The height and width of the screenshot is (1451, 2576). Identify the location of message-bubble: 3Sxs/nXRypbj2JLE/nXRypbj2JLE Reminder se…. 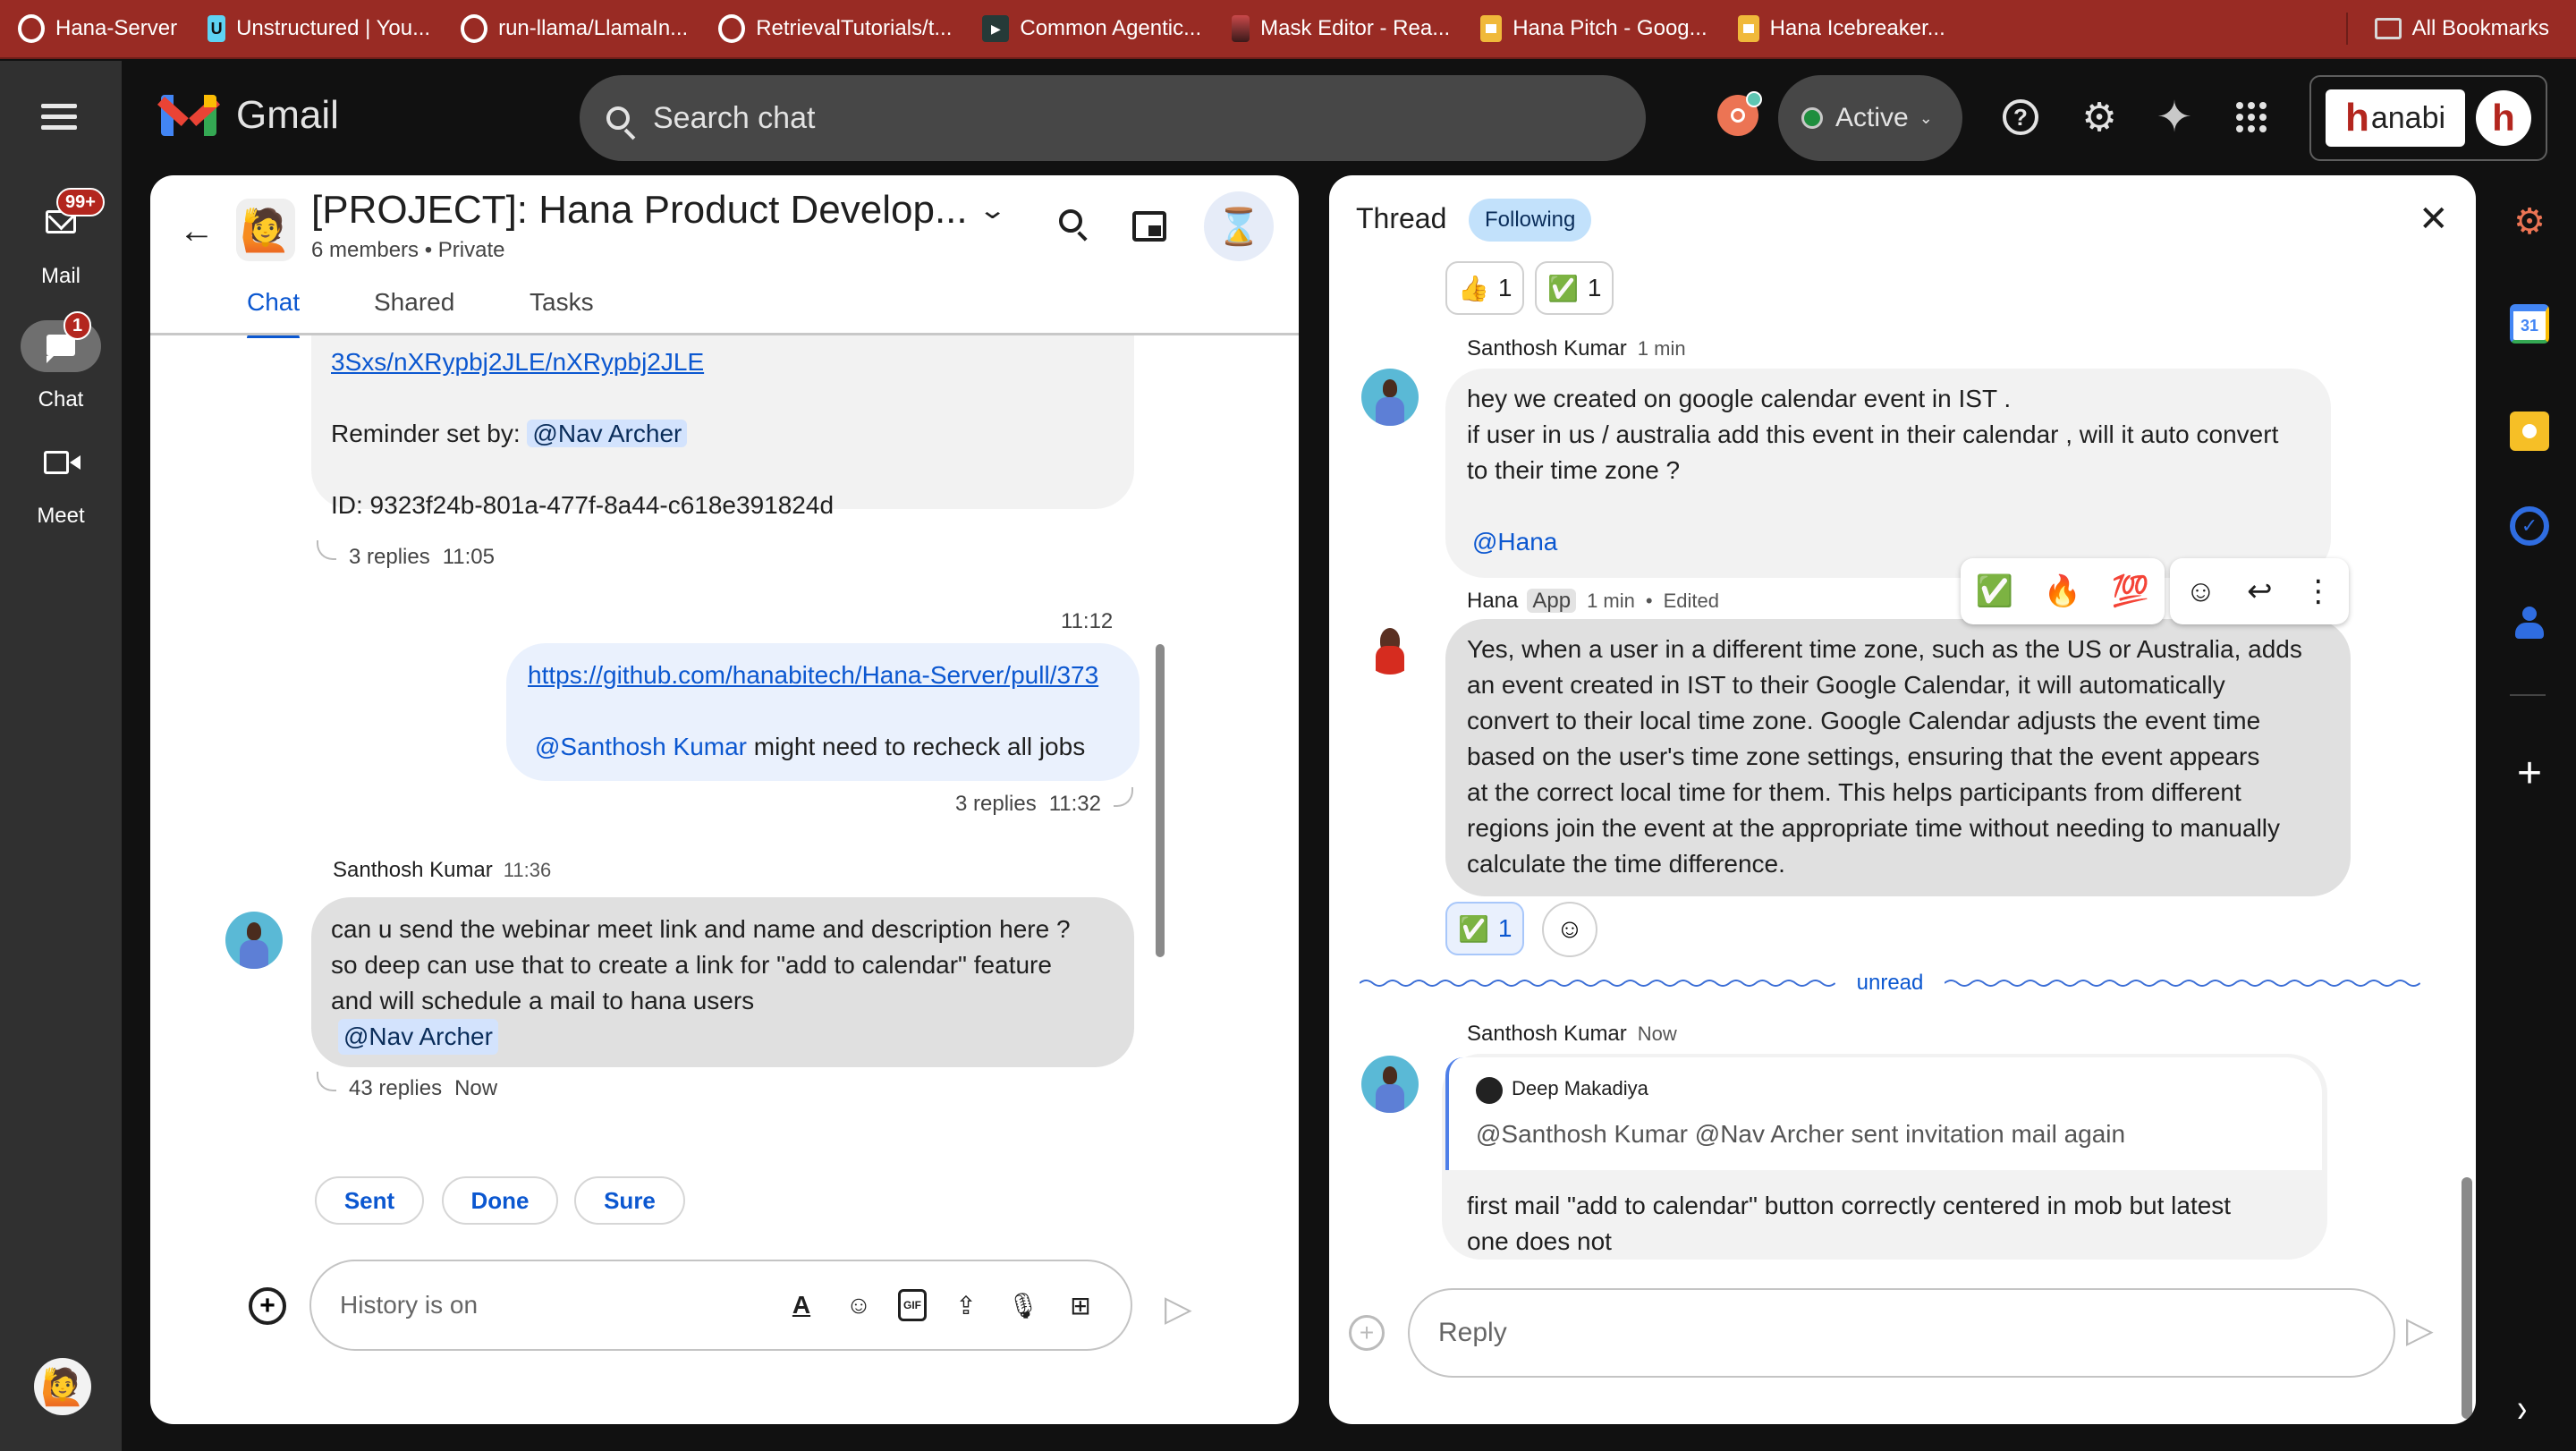
(722, 427).